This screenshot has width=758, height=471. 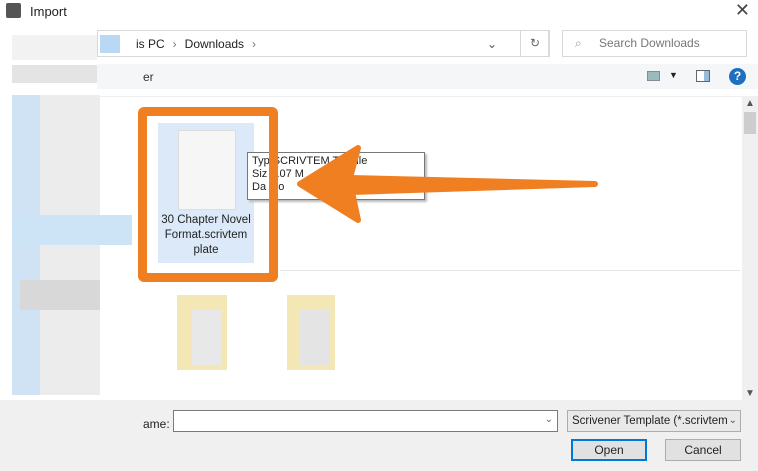 I want to click on breadcrumb-this-pc: is PC, so click(x=150, y=44).